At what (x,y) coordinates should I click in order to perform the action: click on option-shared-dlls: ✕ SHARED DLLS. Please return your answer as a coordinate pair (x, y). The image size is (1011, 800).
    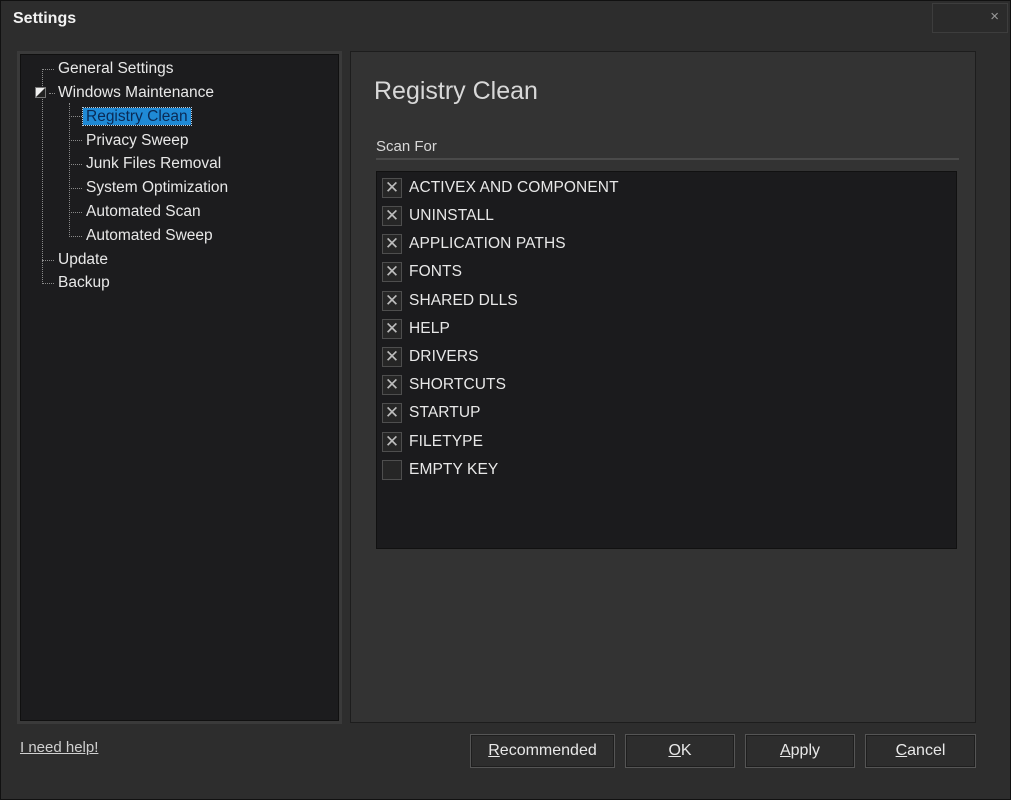
    Looking at the image, I should click on (450, 301).